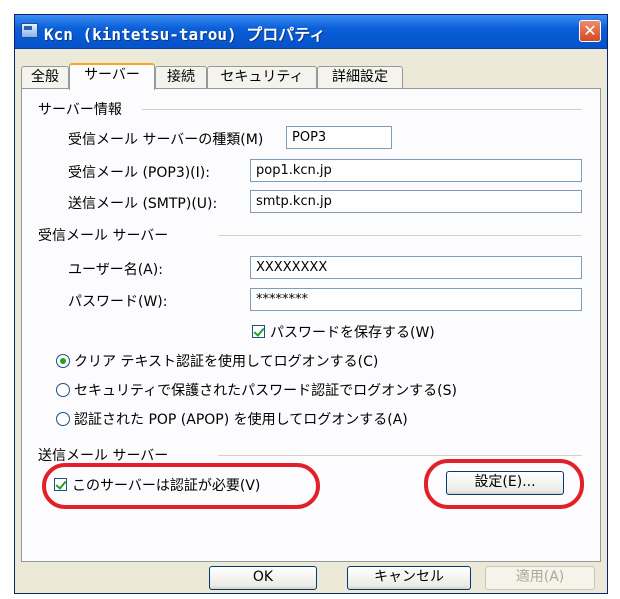  What do you see at coordinates (263, 578) in the screenshot?
I see `ok-button: OK` at bounding box center [263, 578].